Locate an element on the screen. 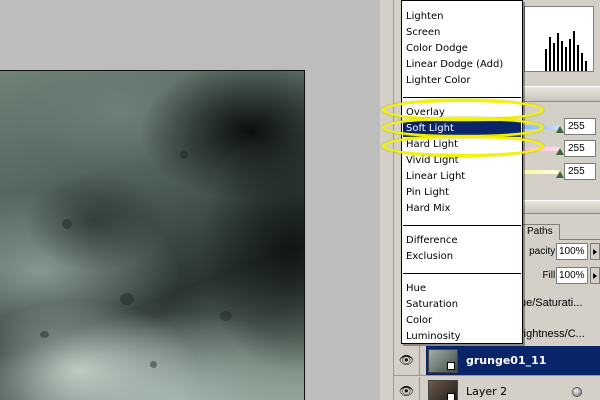 This screenshot has width=600, height=400. layer-style-icon is located at coordinates (577, 392).